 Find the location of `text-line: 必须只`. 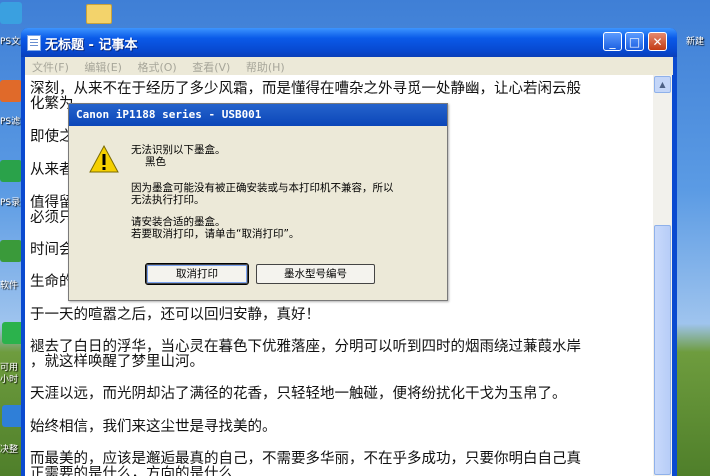

text-line: 必须只 is located at coordinates (52, 218).